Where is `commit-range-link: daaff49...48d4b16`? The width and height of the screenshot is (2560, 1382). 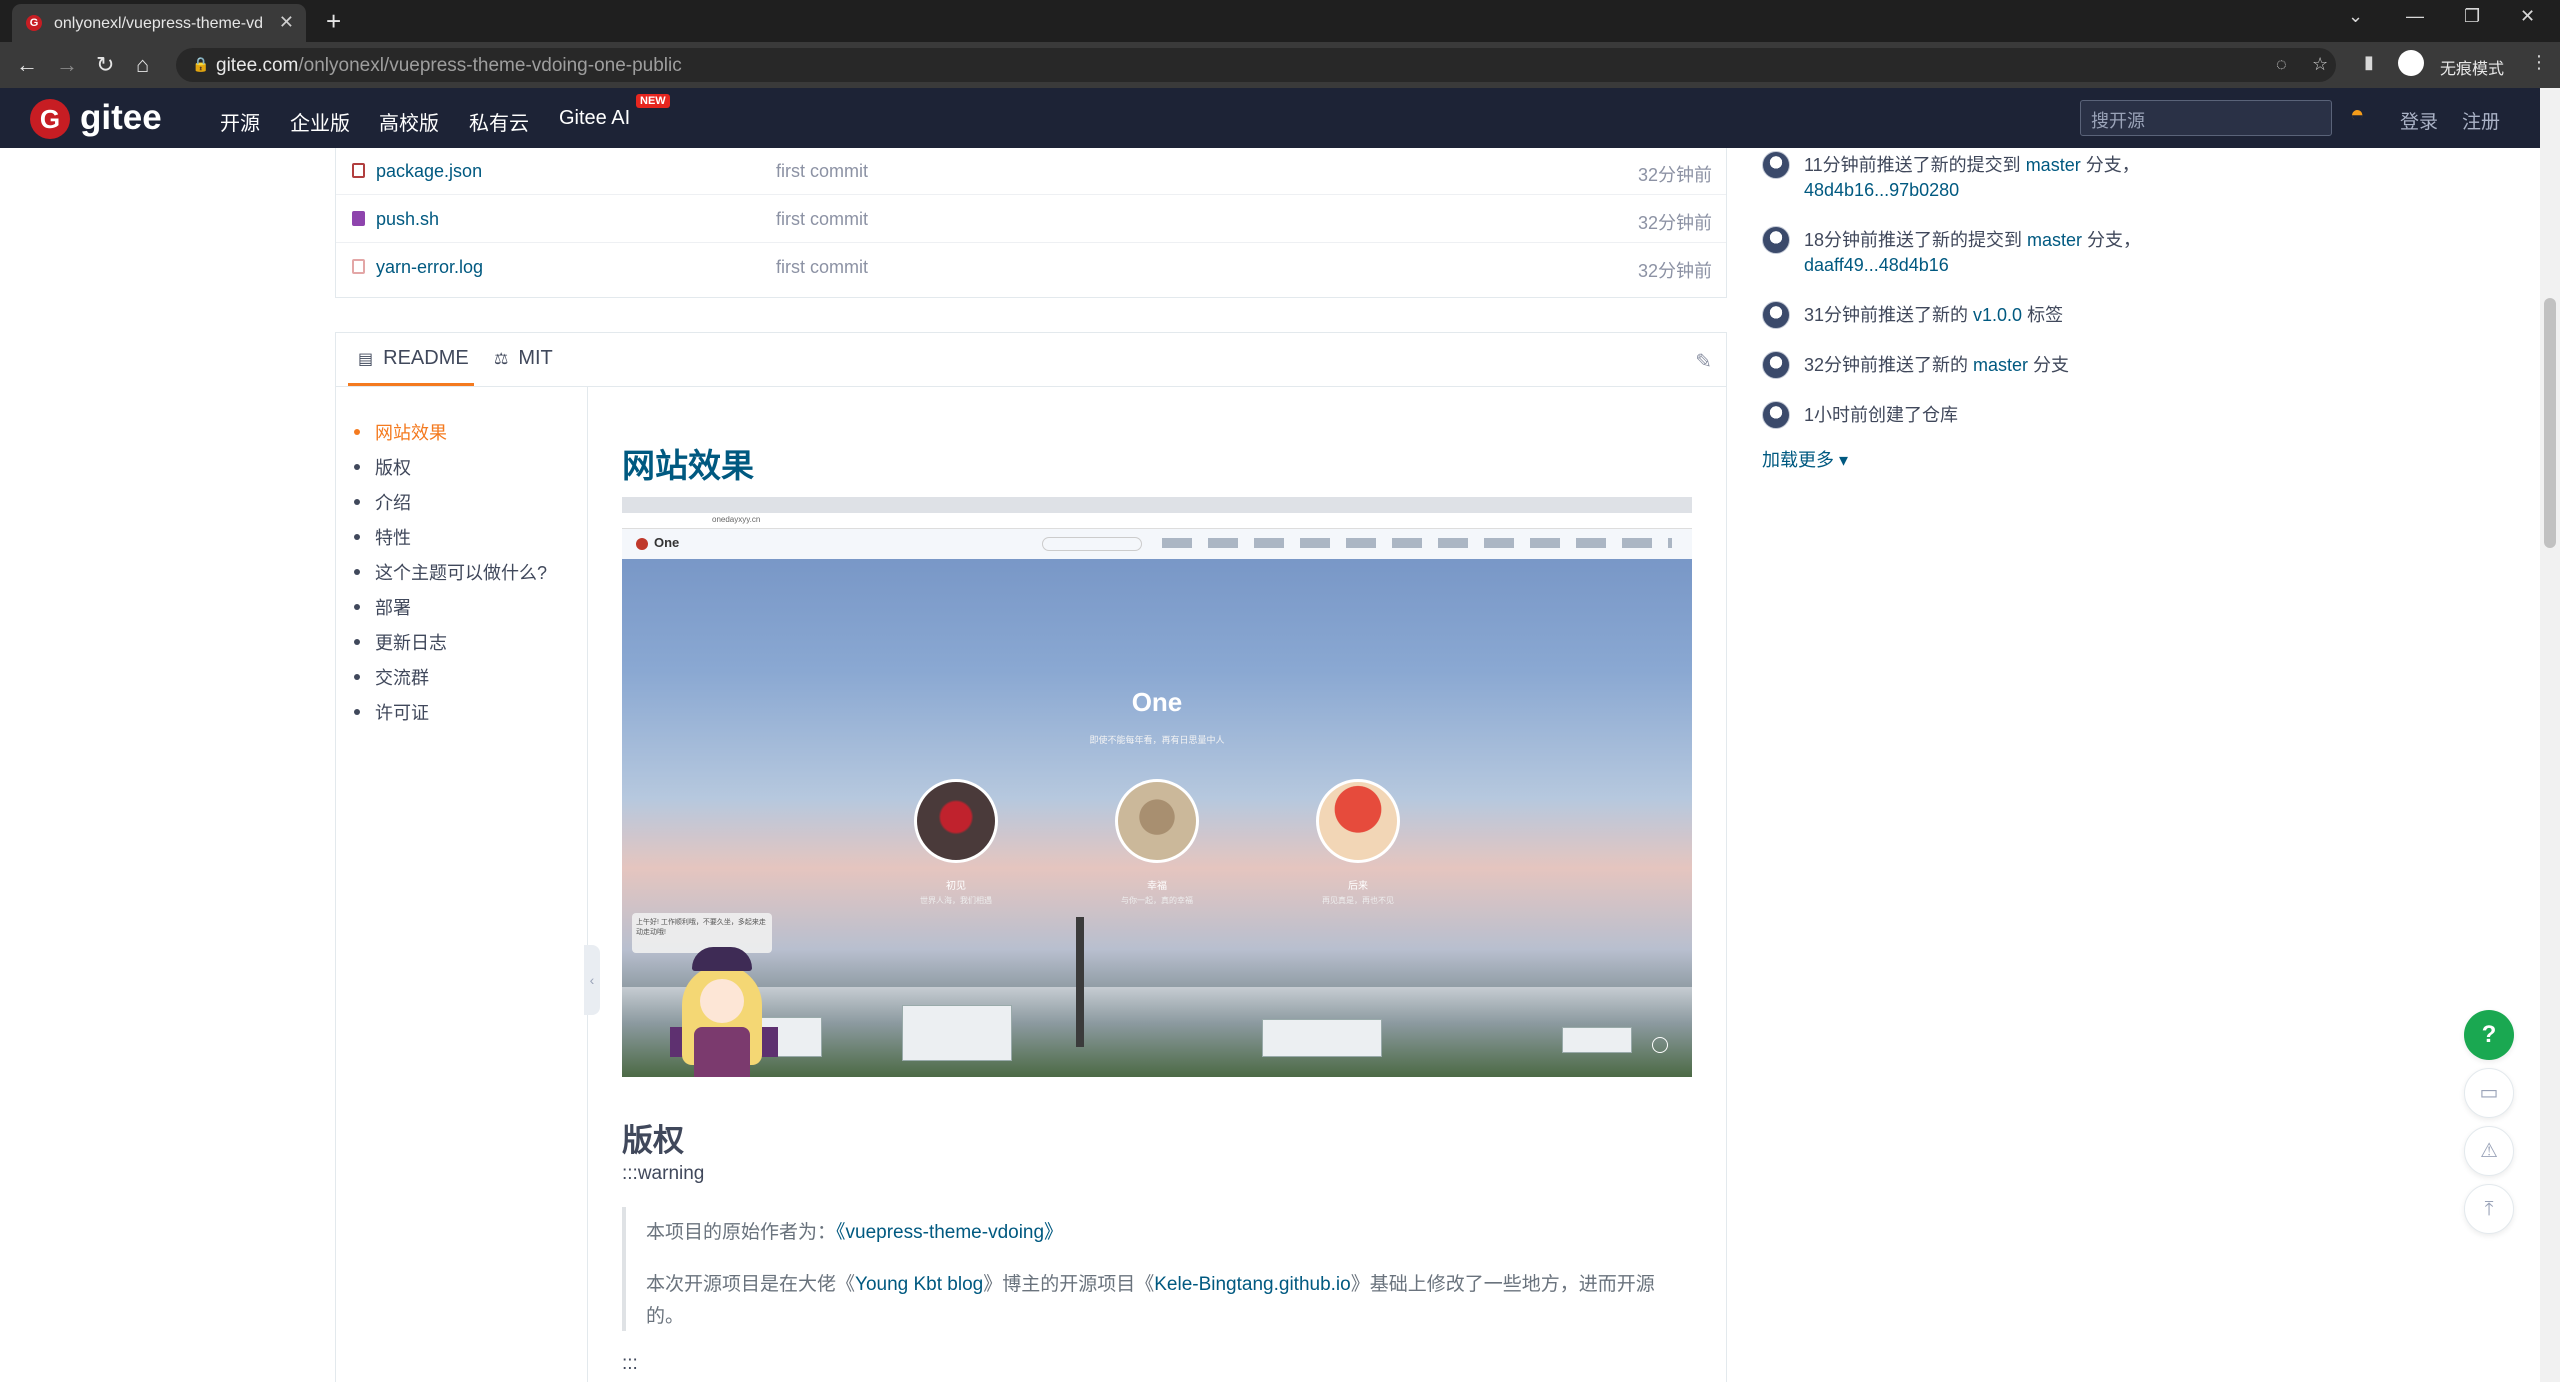 commit-range-link: daaff49...48d4b16 is located at coordinates (1876, 265).